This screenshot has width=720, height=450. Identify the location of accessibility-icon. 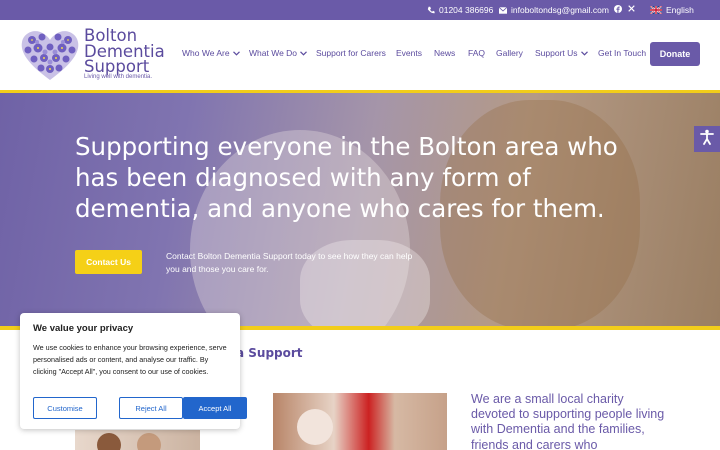
(707, 139).